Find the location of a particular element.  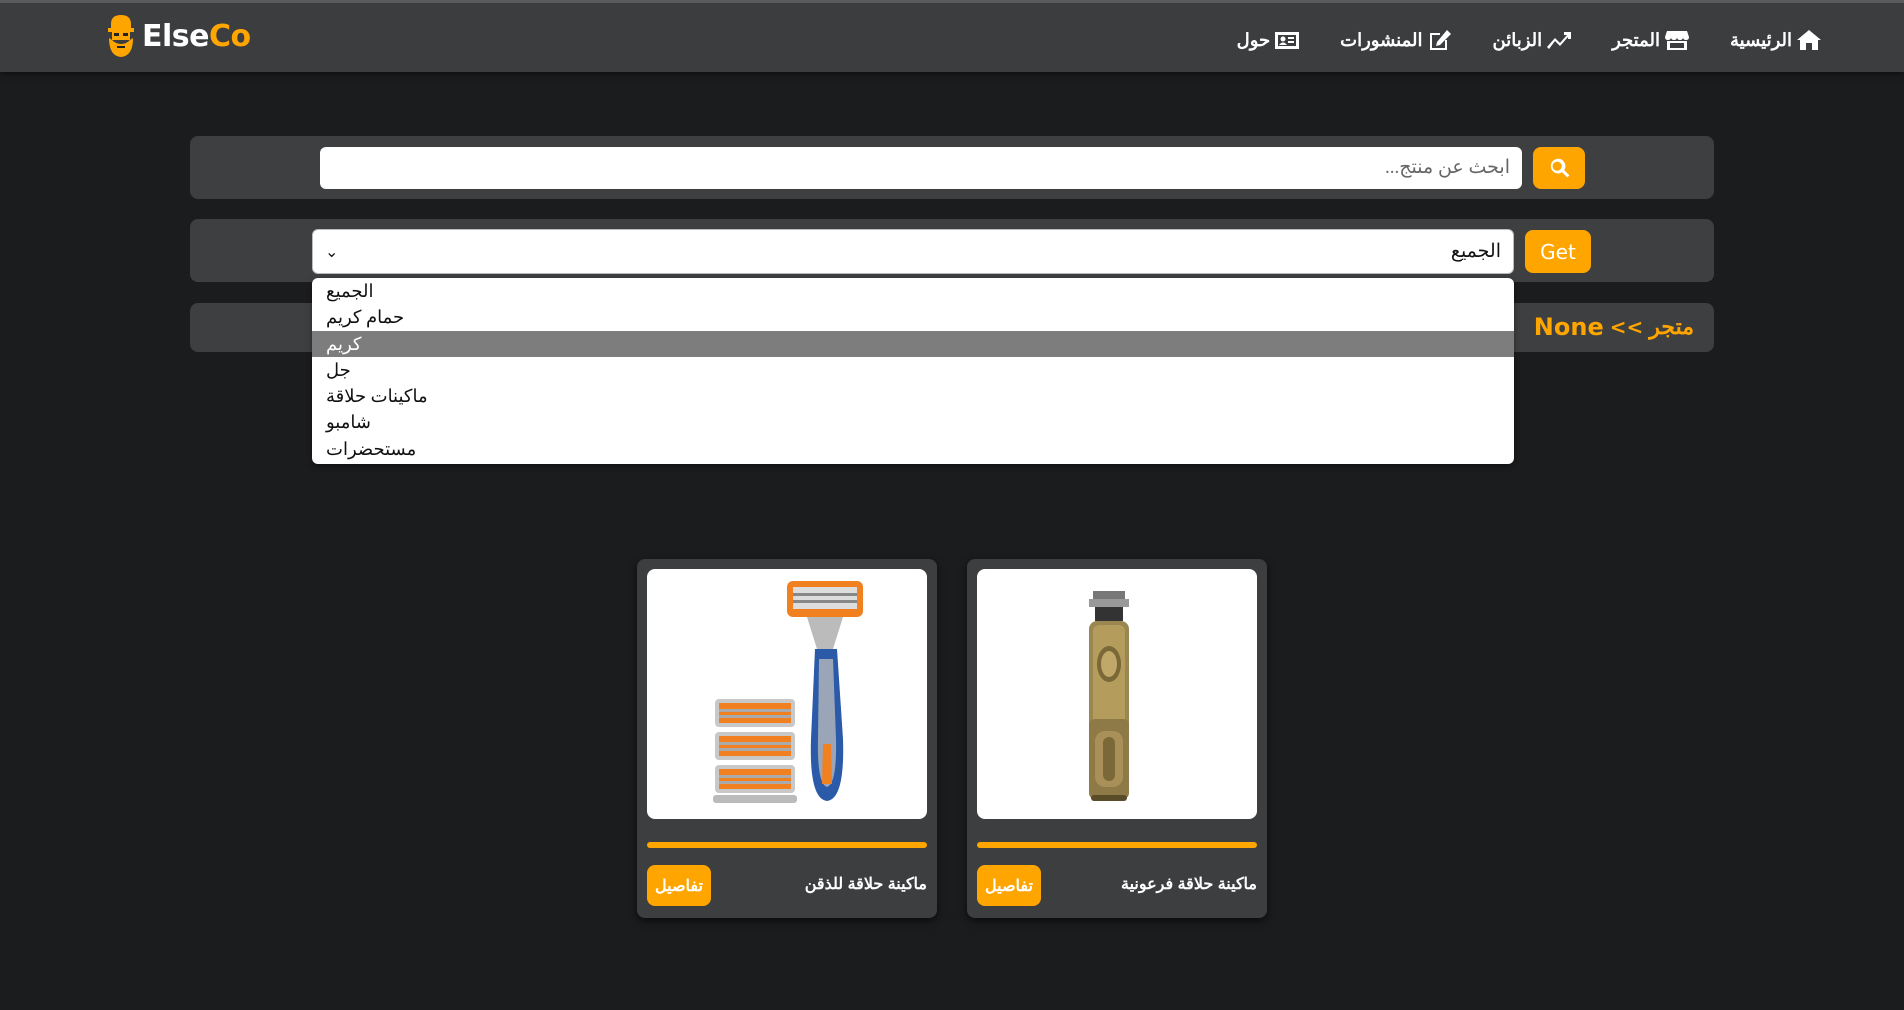

brand-name: ElseCo is located at coordinates (196, 36).